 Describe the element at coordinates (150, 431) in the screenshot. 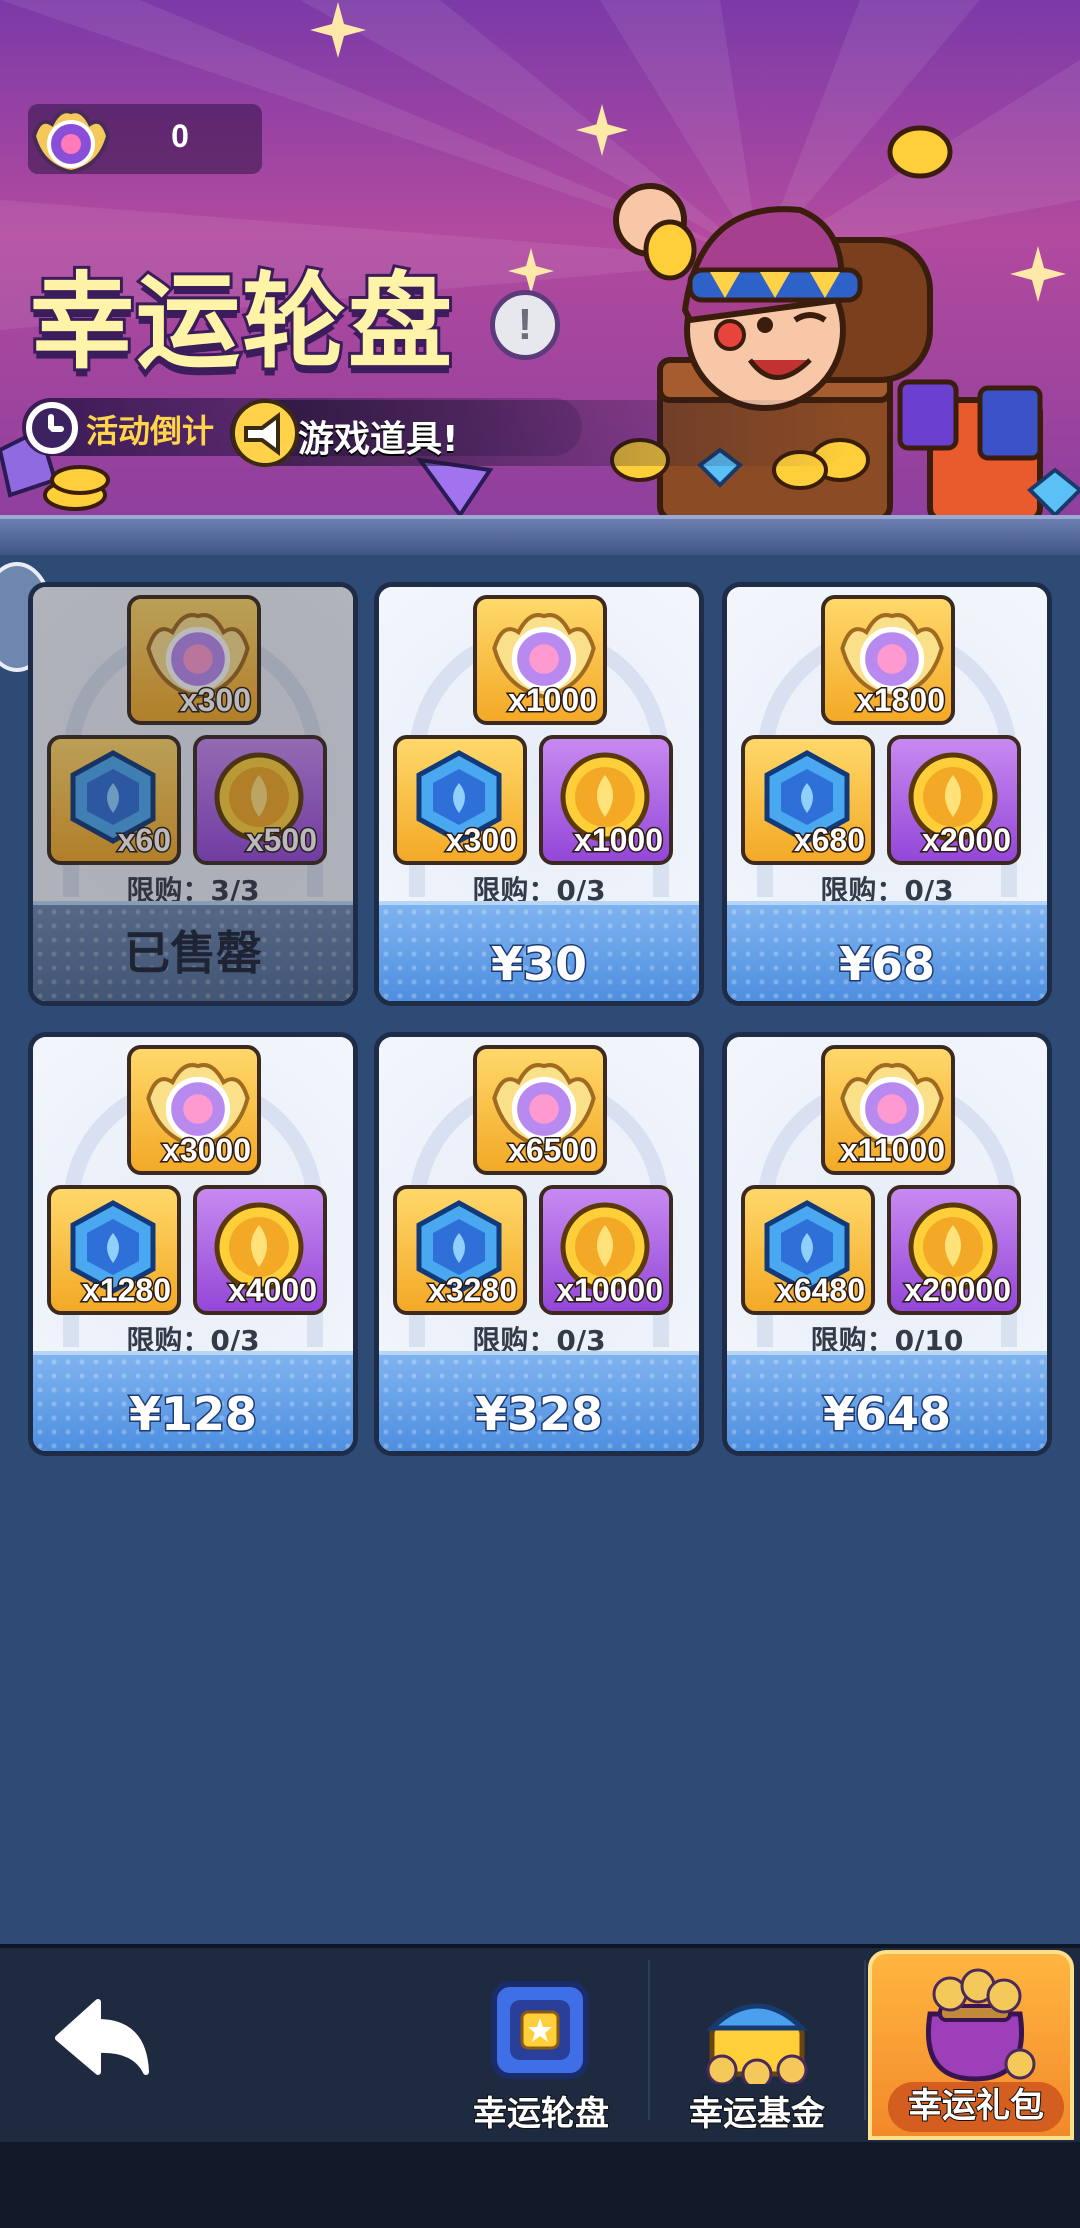

I see `countdown-label: 活动倒计` at that location.